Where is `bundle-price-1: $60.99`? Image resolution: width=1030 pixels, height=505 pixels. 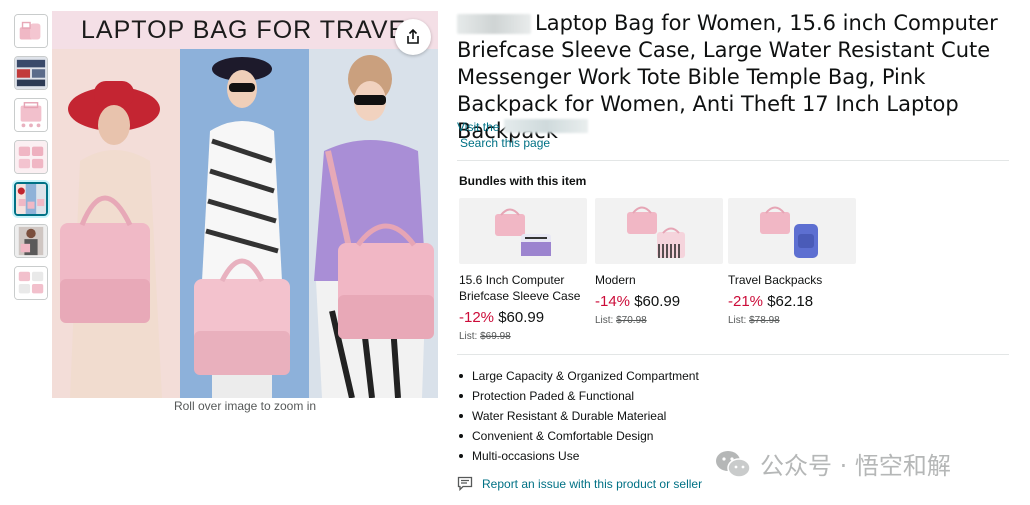 bundle-price-1: $60.99 is located at coordinates (521, 317).